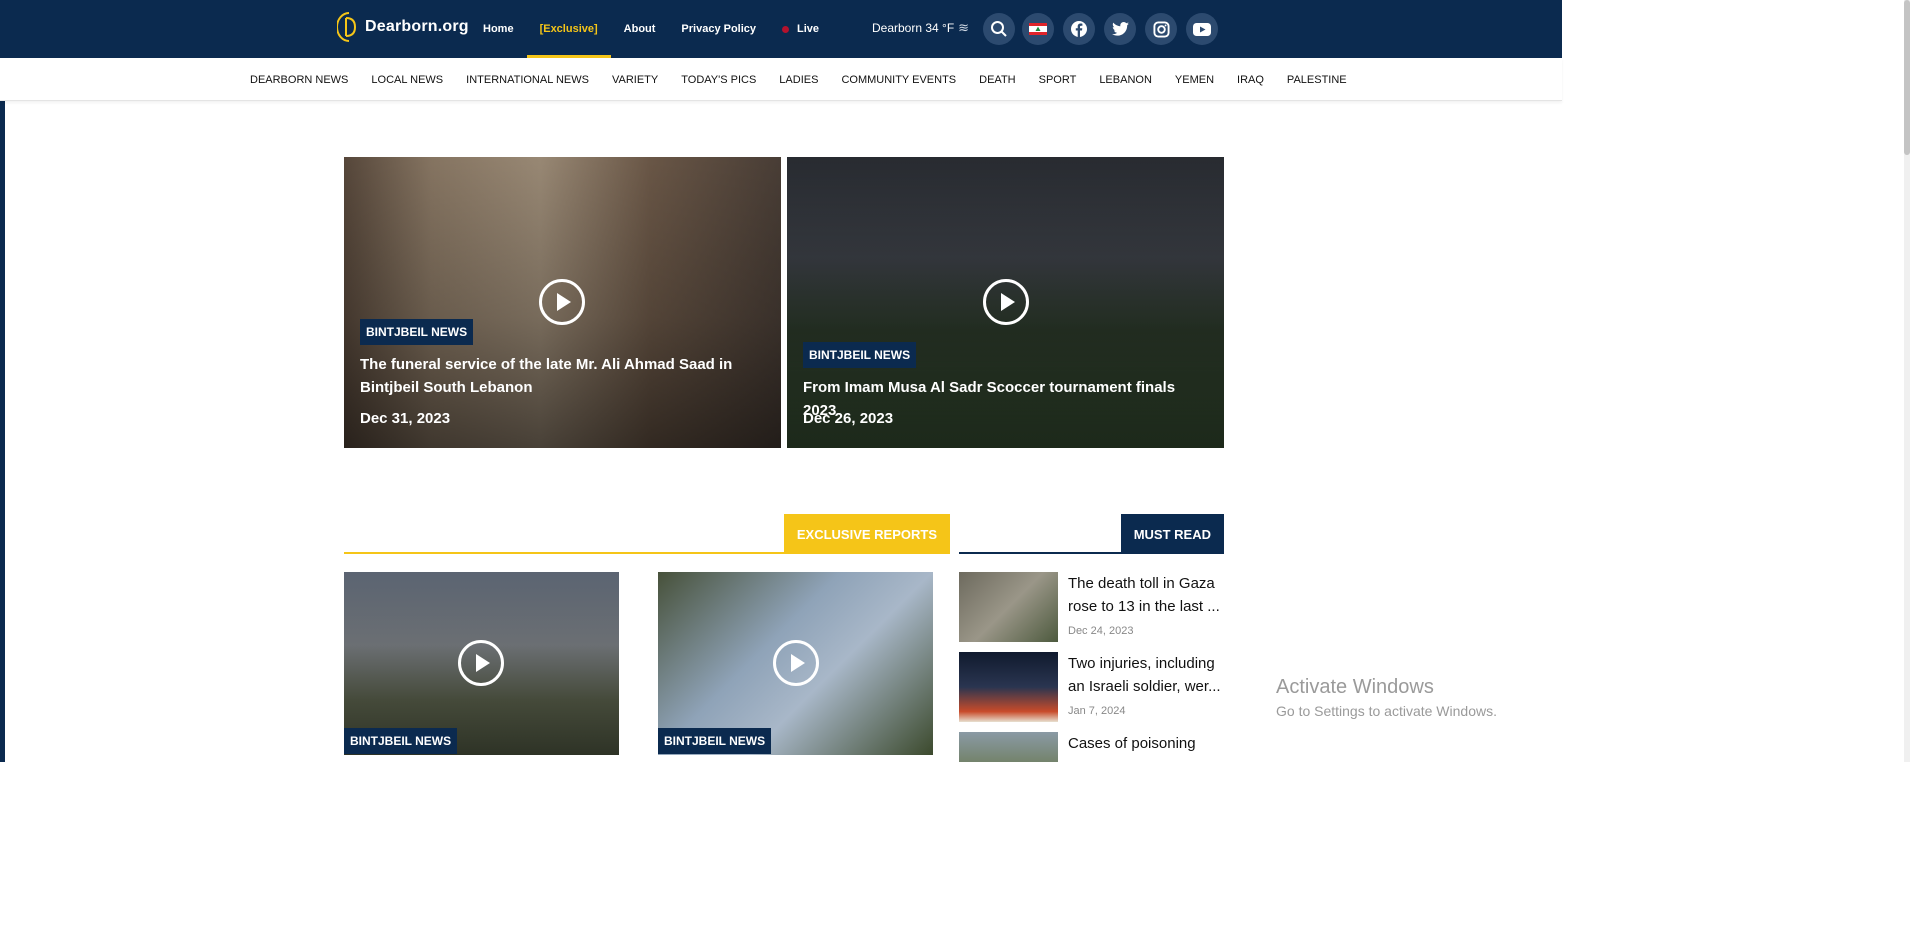 This screenshot has height=928, width=1910. I want to click on must-read-date: Jan 7, 2024, so click(1097, 711).